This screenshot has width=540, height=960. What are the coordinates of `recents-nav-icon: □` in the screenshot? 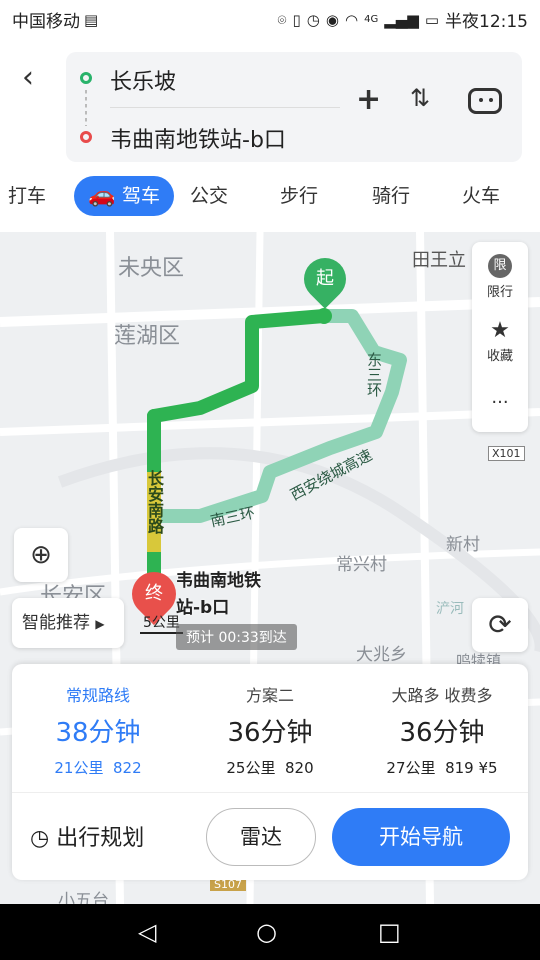 It's located at (389, 932).